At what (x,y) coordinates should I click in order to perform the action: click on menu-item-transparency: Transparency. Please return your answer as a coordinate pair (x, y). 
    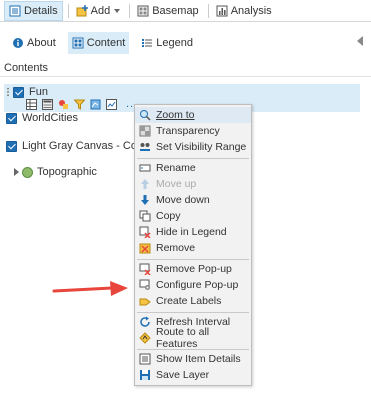
    Looking at the image, I should click on (193, 131).